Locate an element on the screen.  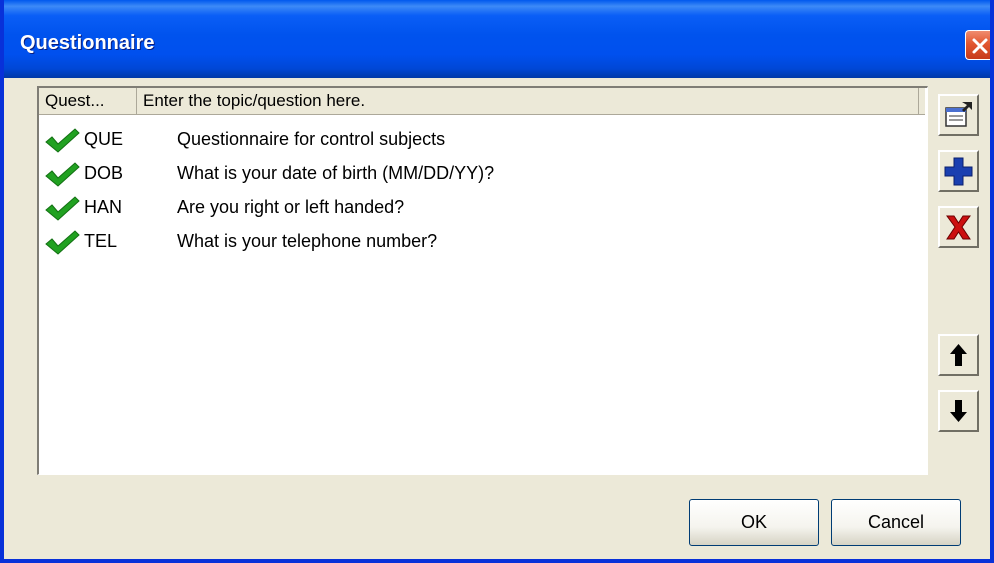
question-code: TEL is located at coordinates (101, 241).